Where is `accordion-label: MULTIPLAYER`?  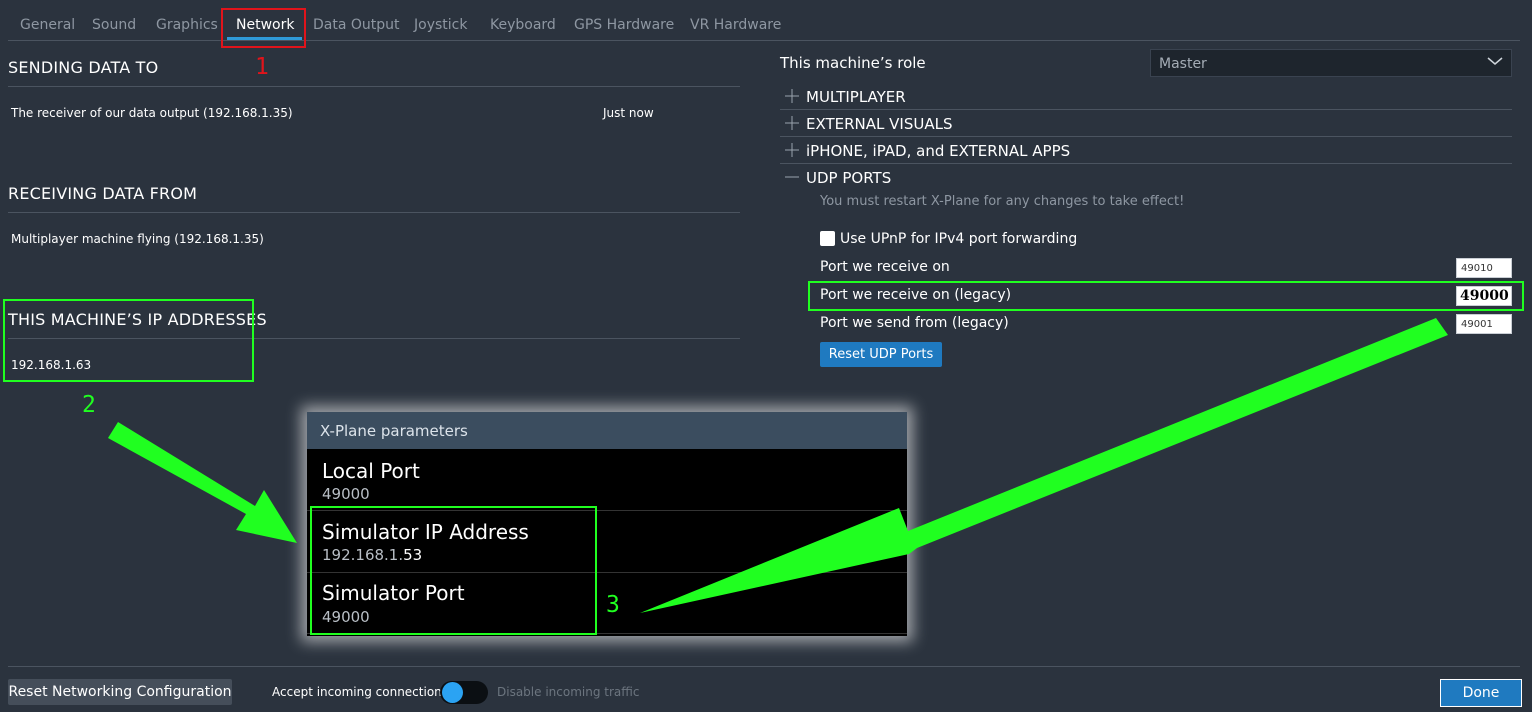
accordion-label: MULTIPLAYER is located at coordinates (856, 97).